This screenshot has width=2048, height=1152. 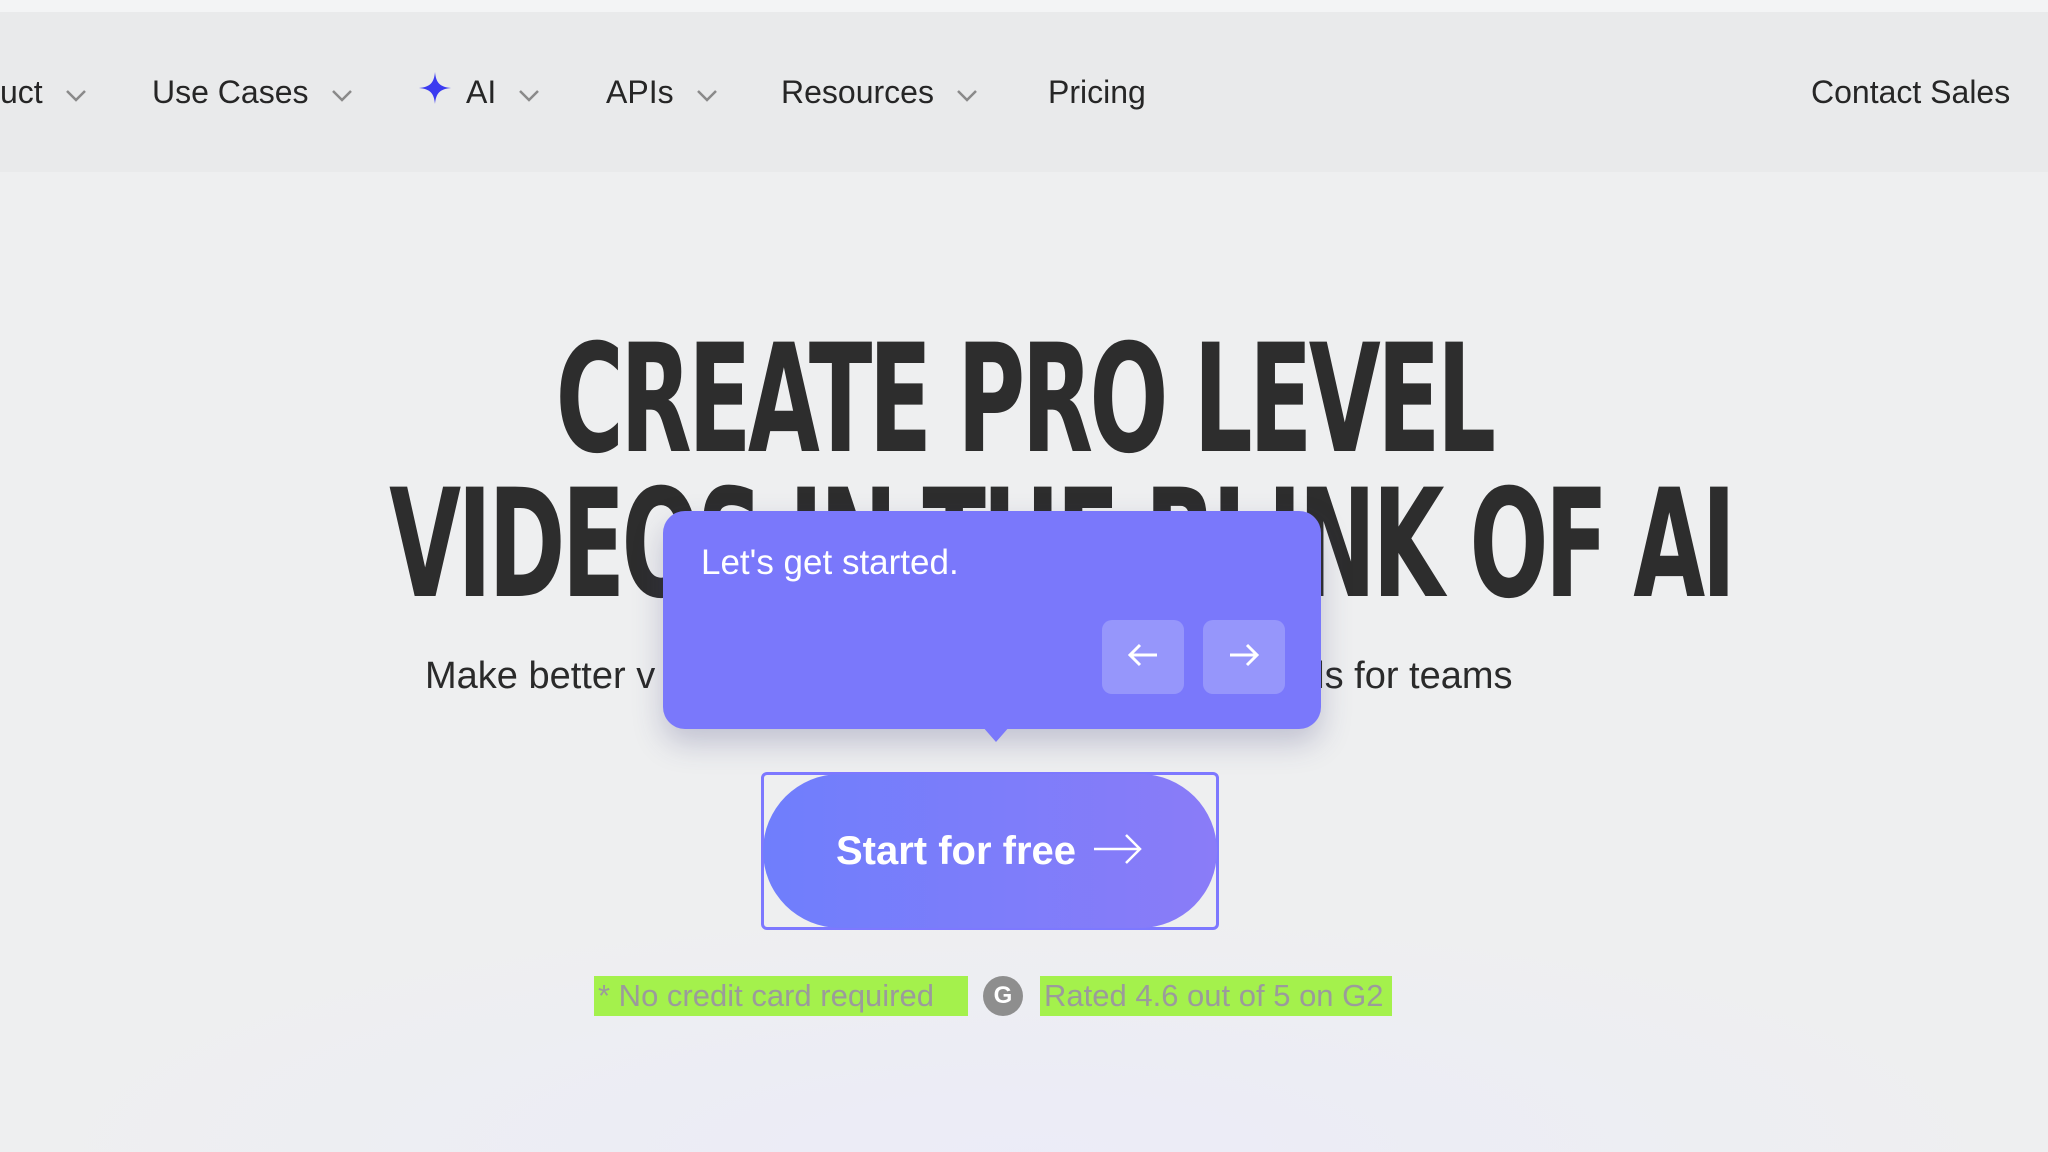 What do you see at coordinates (1404, 676) in the screenshot?
I see `hero-subtitle-right: ols for teams` at bounding box center [1404, 676].